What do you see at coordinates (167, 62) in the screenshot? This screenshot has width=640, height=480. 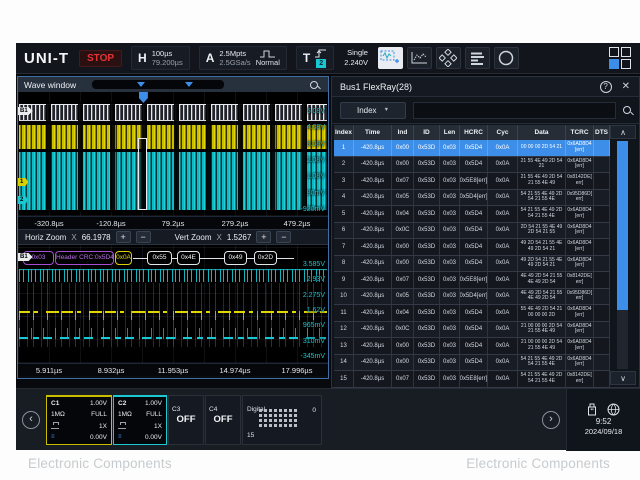 I see `horizontal-delay-value: 79.200µs` at bounding box center [167, 62].